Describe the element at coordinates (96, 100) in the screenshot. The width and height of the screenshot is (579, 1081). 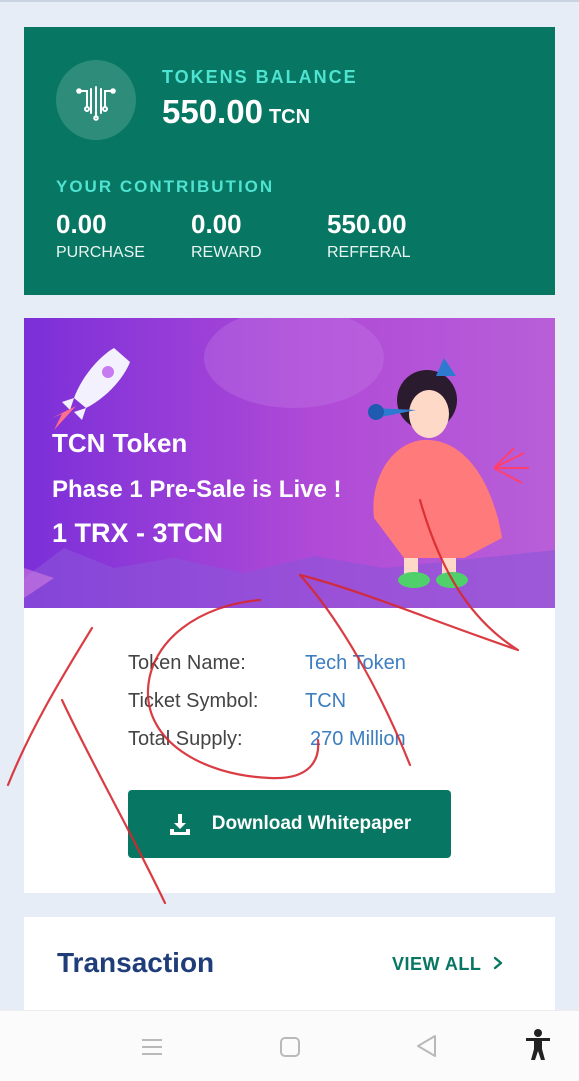
I see `circuit-logo-icon` at that location.